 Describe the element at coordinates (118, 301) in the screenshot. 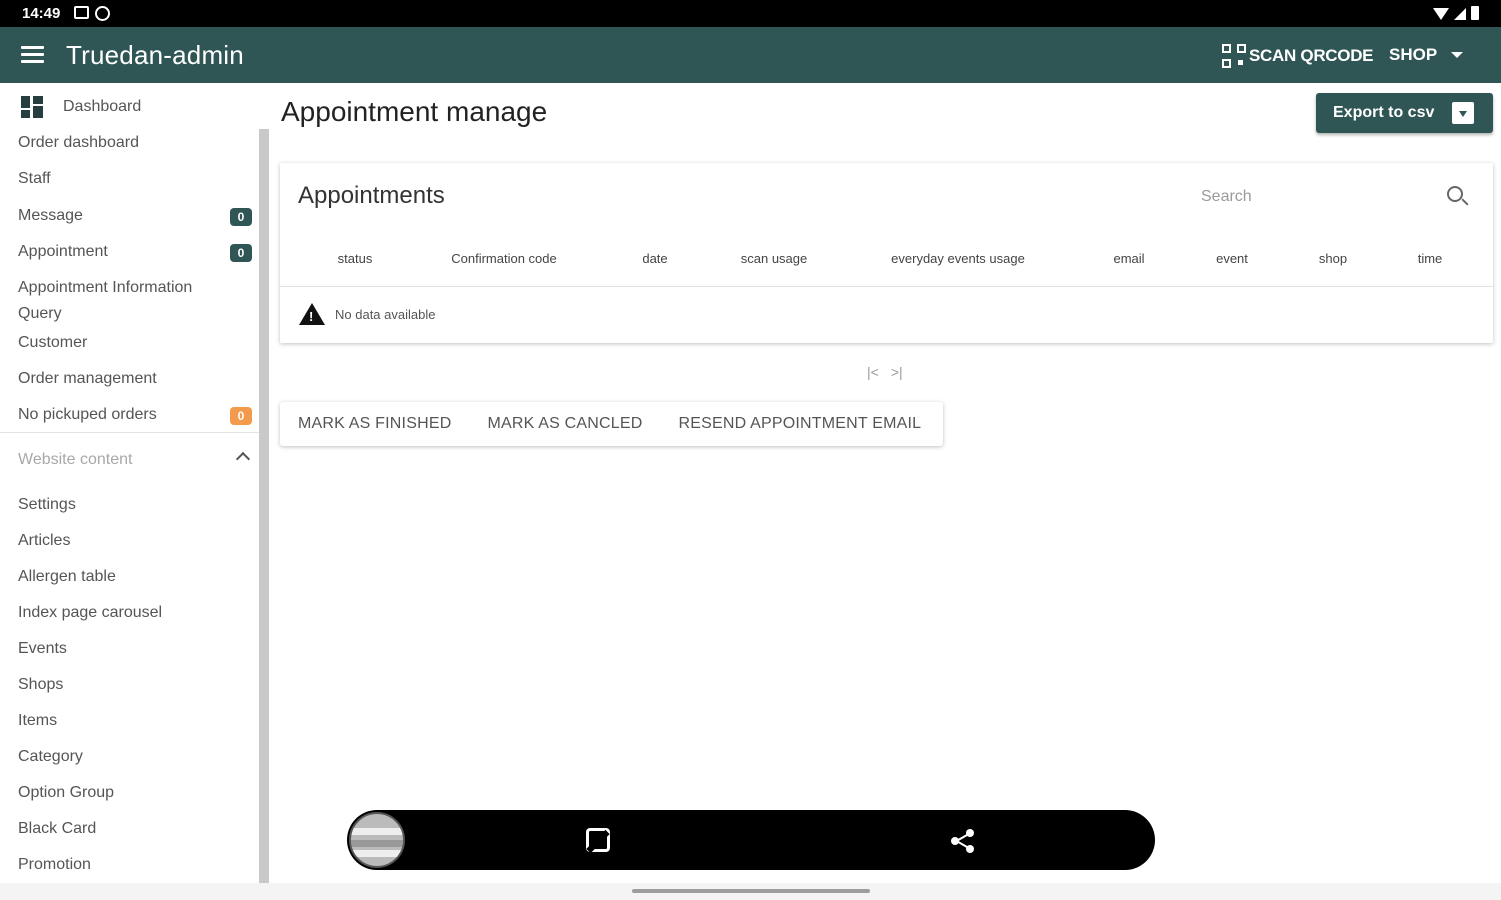

I see `sidebar-item-appointment-info-query: Appointment Information Query` at that location.